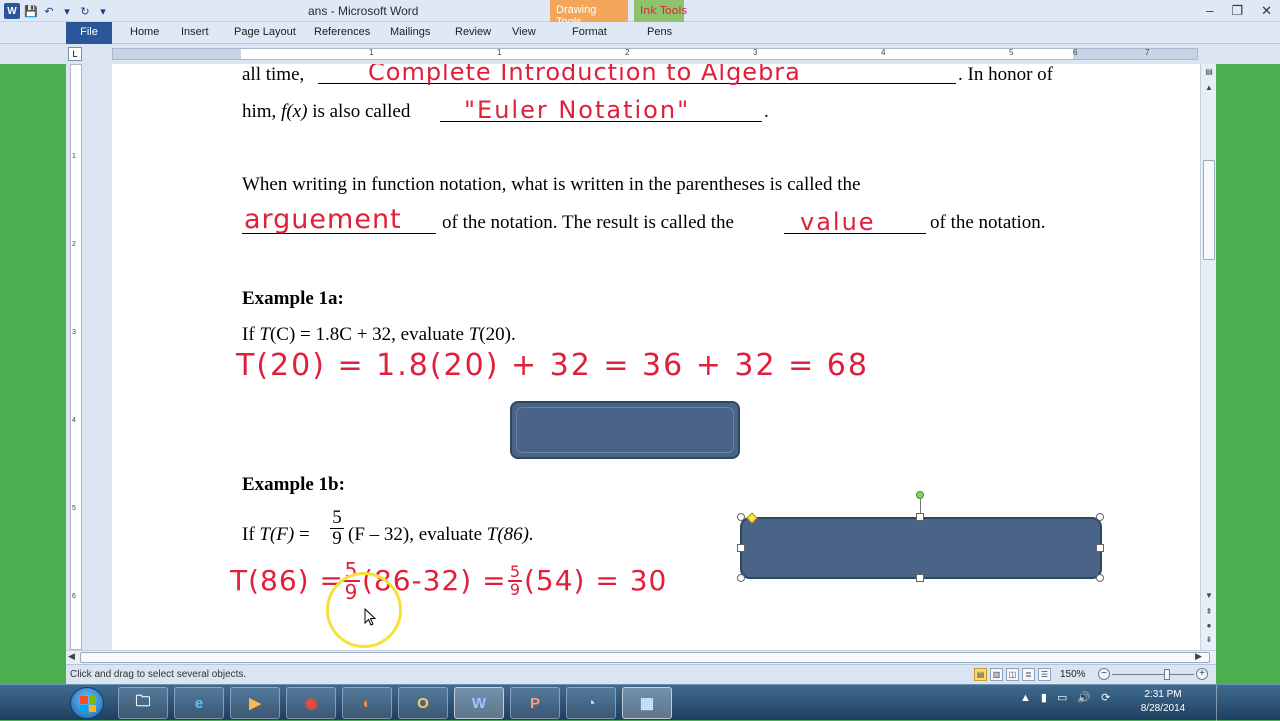  I want to click on zoom-out-icon: −, so click(1104, 674).